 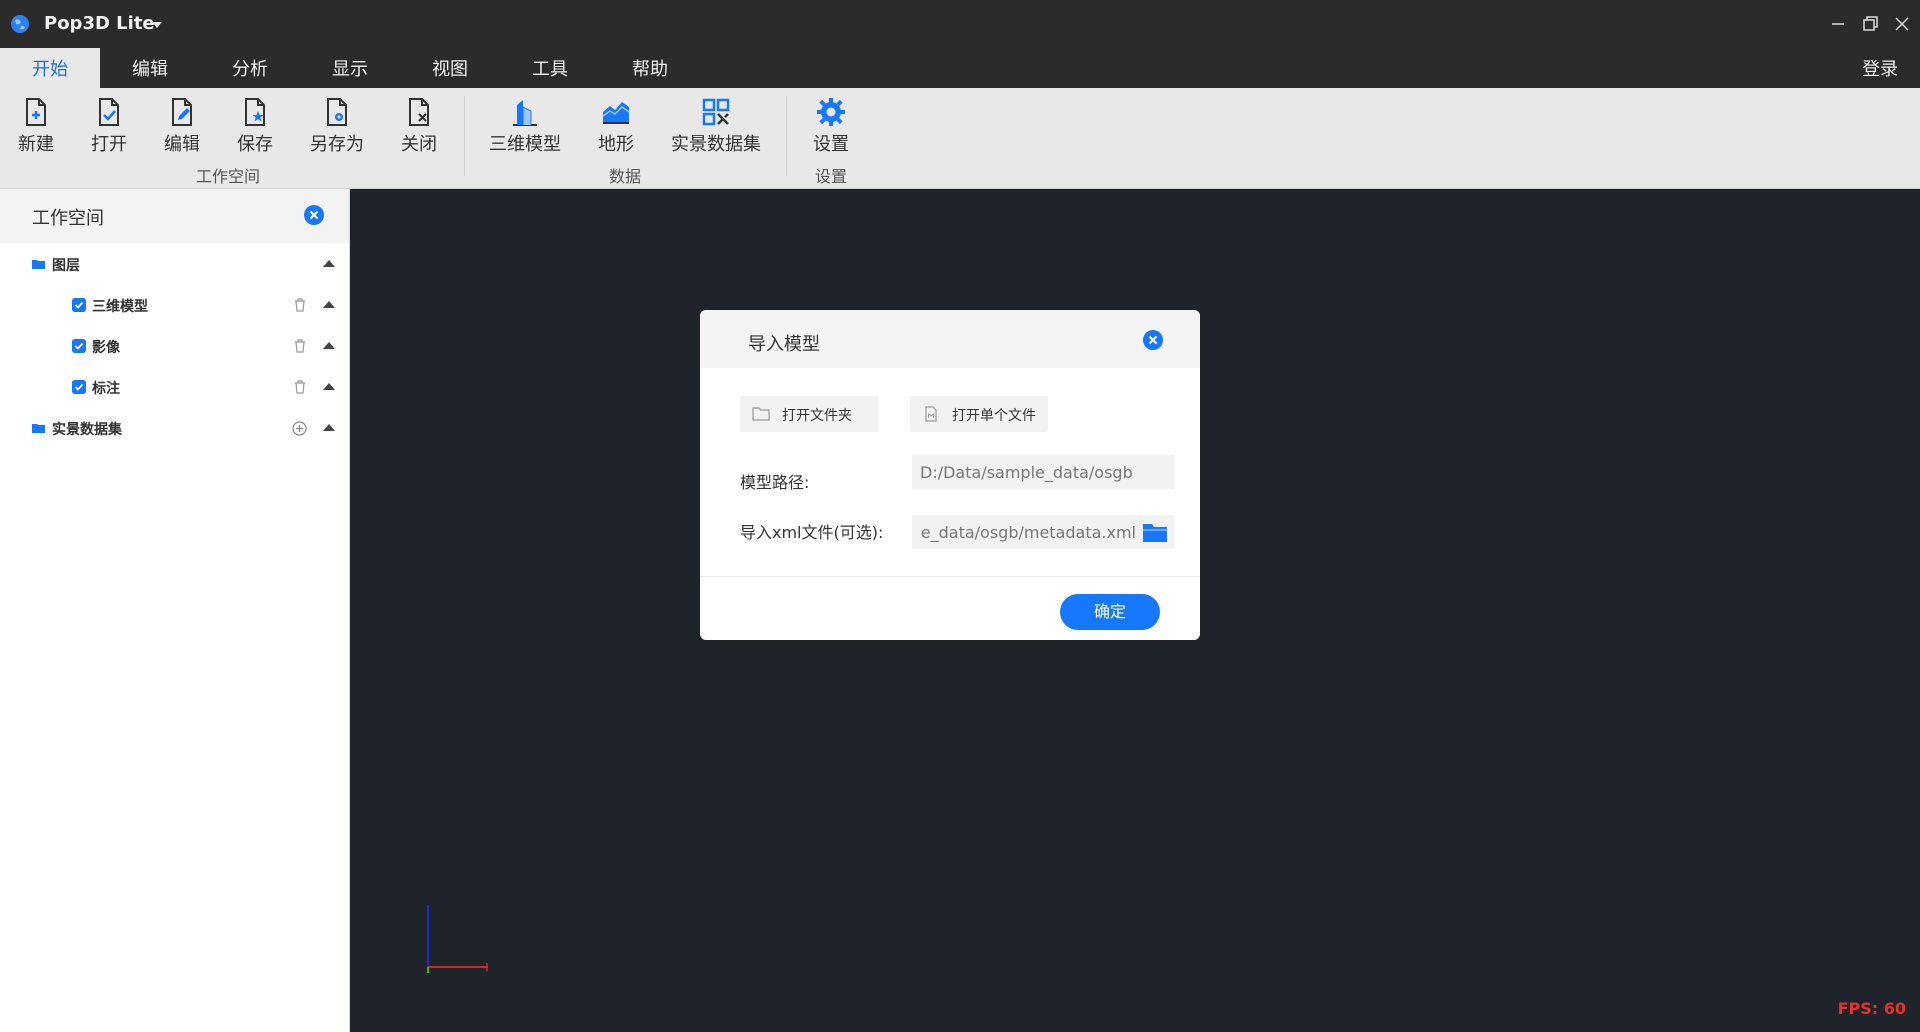 What do you see at coordinates (525, 113) in the screenshot?
I see `3d-model-icon` at bounding box center [525, 113].